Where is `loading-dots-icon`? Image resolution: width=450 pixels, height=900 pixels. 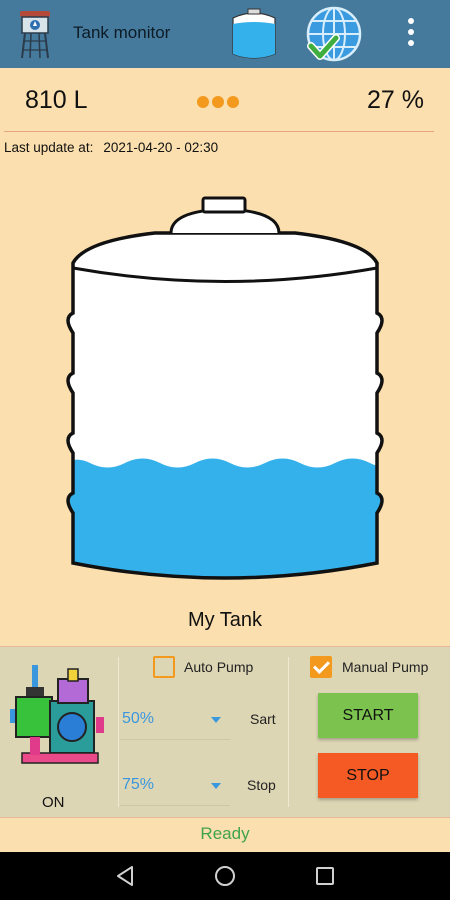 loading-dots-icon is located at coordinates (219, 104).